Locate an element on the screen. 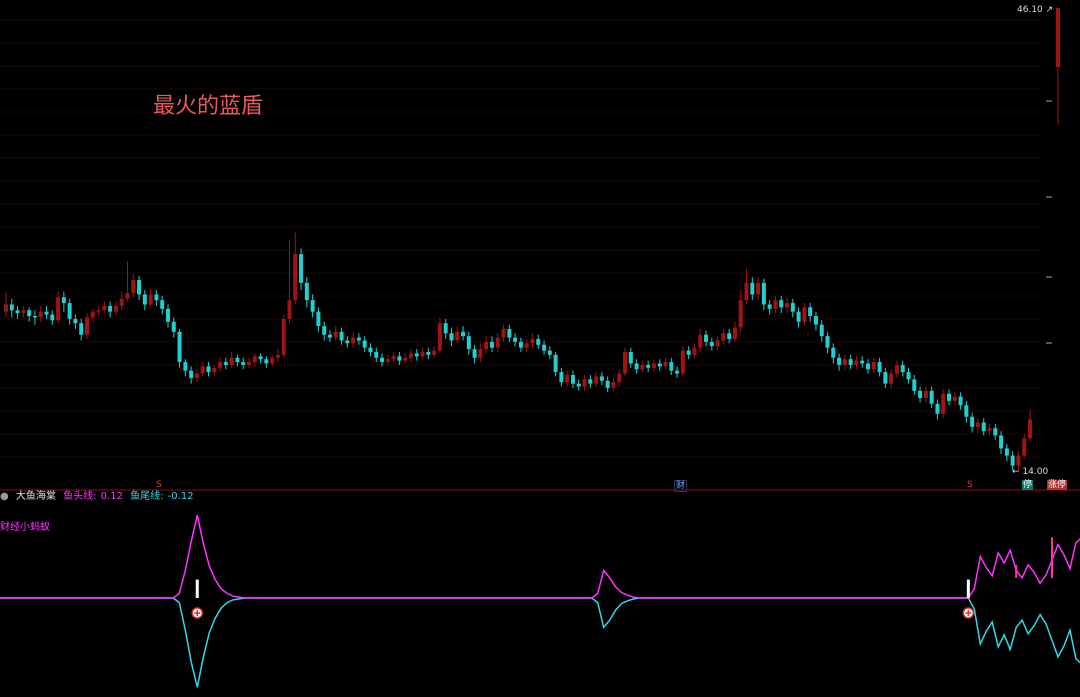 This screenshot has width=1080, height=697. marker-s-left: S is located at coordinates (159, 485).